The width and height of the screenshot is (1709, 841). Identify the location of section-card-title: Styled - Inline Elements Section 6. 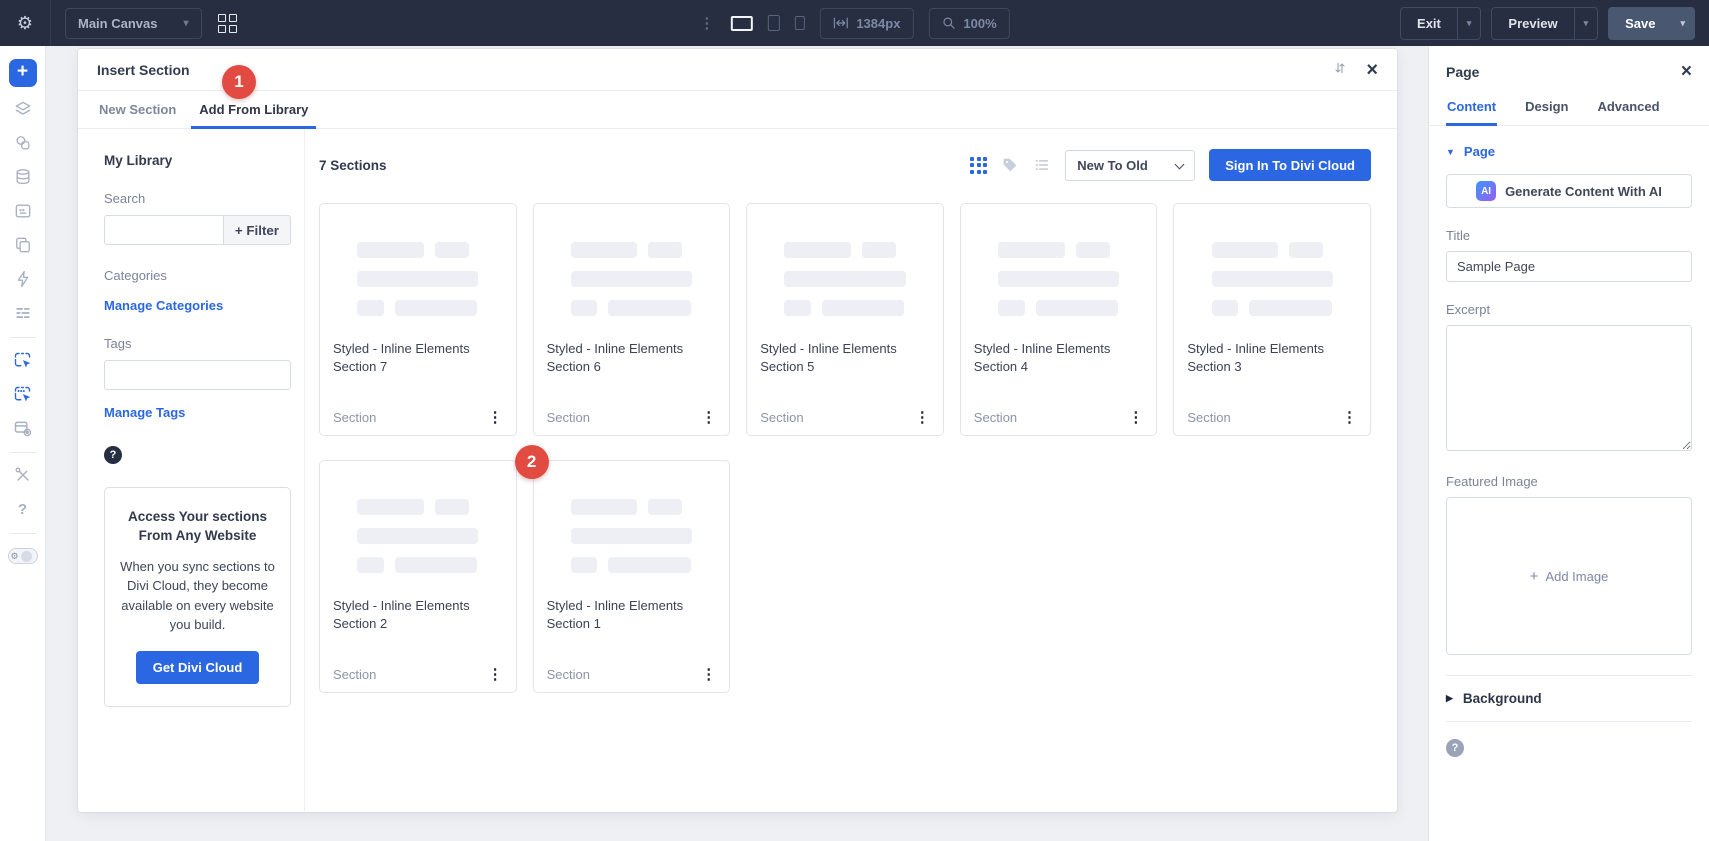
(615, 357).